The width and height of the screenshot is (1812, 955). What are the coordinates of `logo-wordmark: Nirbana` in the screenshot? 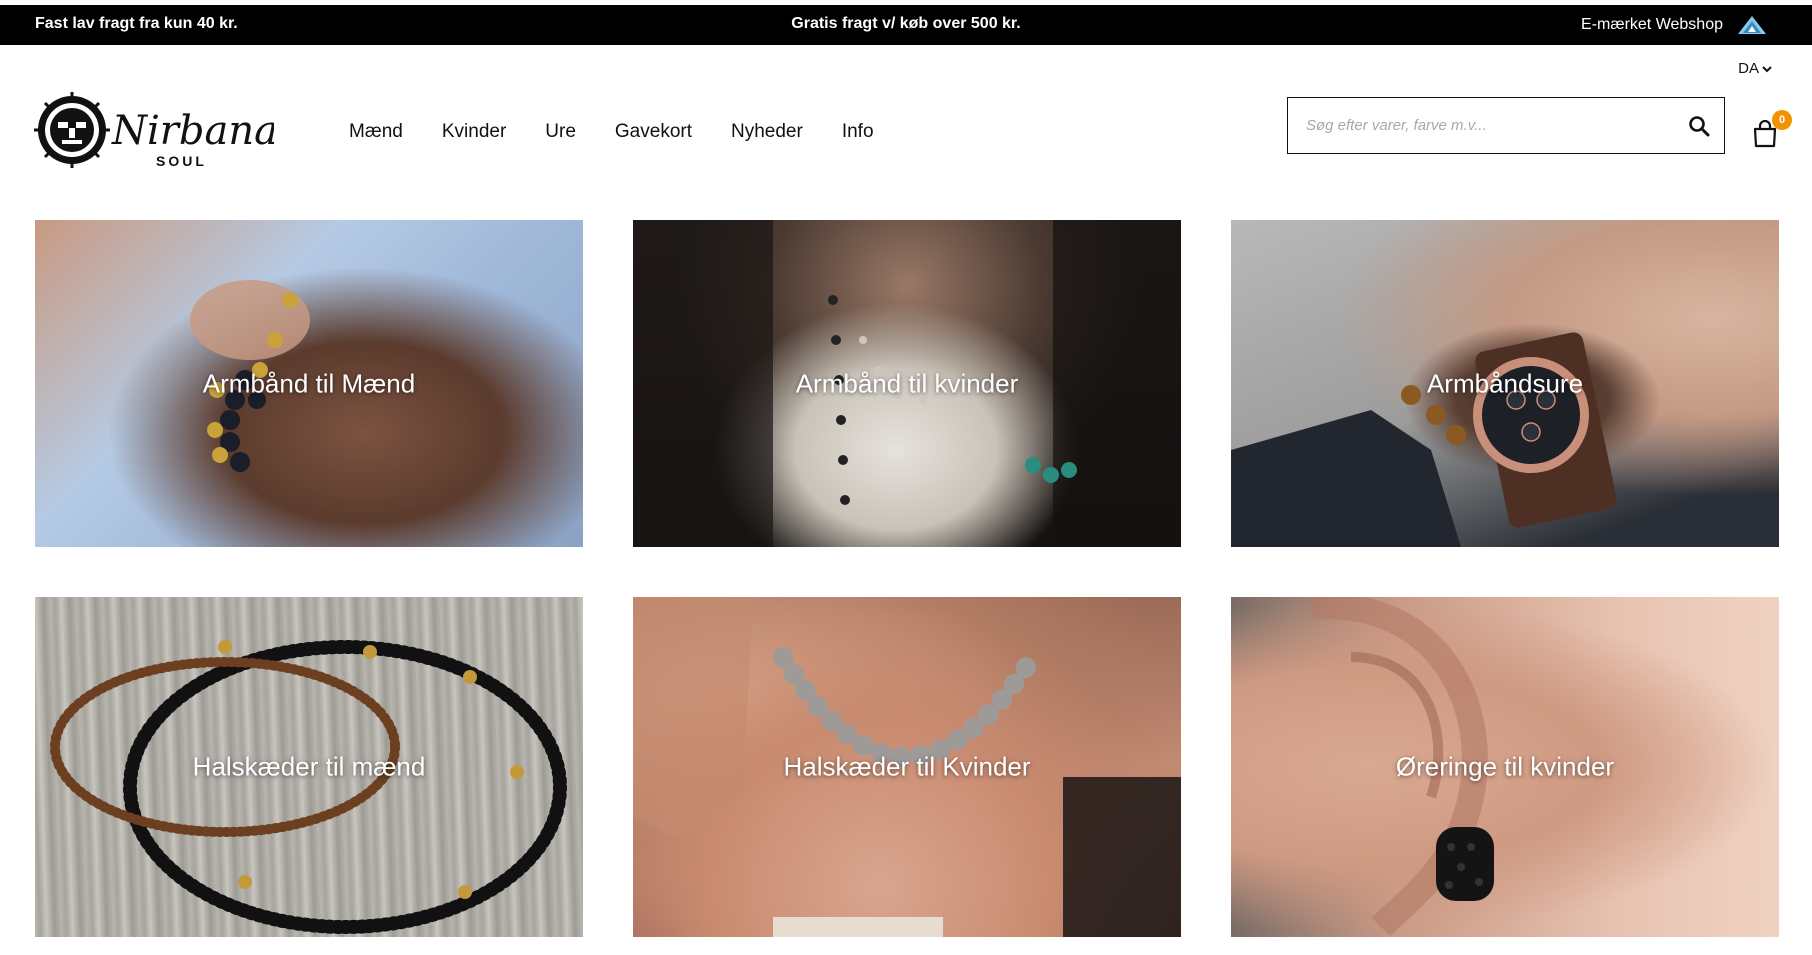 It's located at (192, 131).